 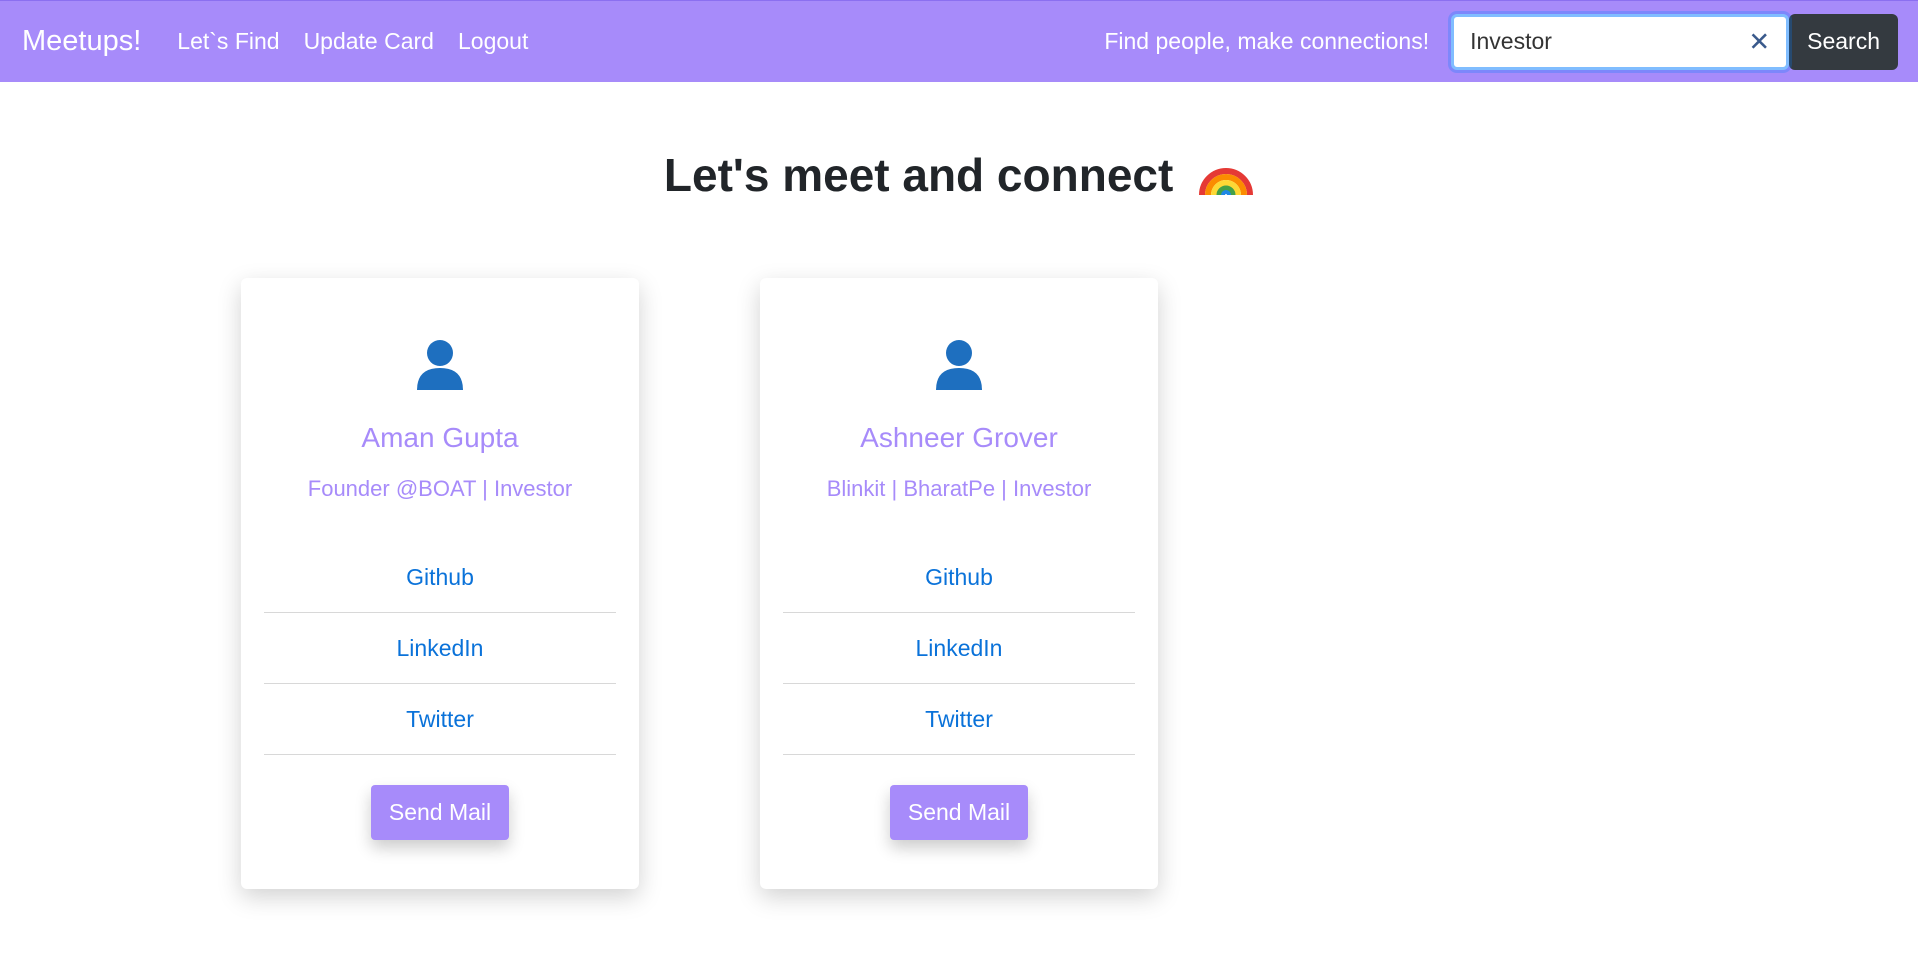 I want to click on card-name: Aman Gupta, so click(x=440, y=437).